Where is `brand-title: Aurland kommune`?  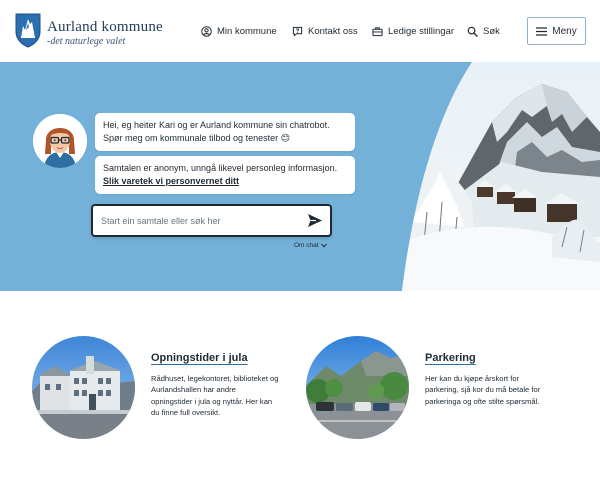
brand-title: Aurland kommune is located at coordinates (105, 27).